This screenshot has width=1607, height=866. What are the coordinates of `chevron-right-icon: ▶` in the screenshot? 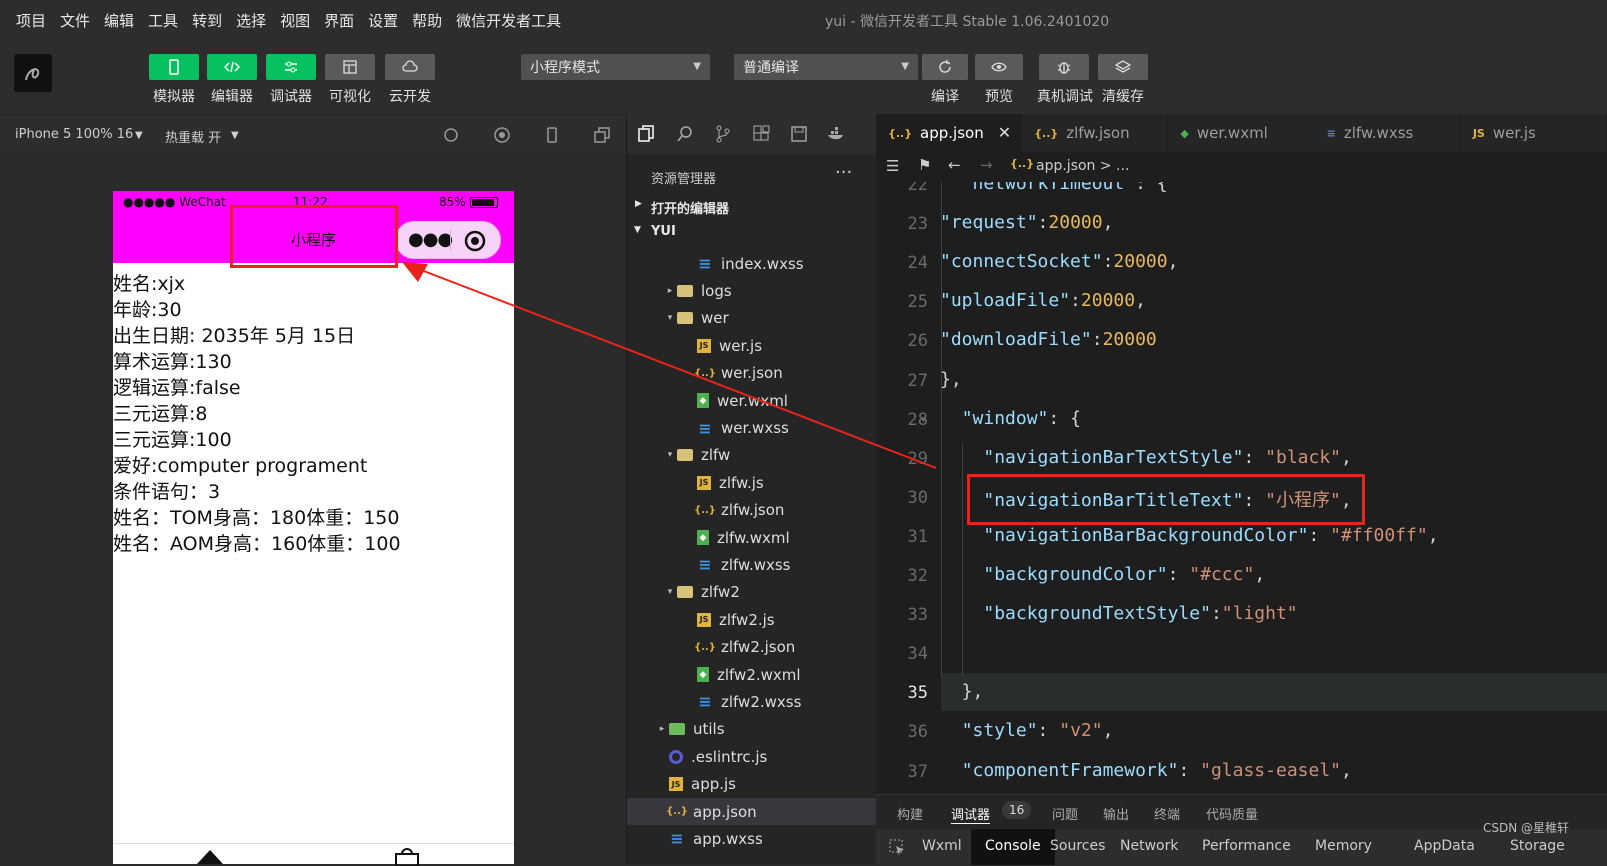 It's located at (638, 204).